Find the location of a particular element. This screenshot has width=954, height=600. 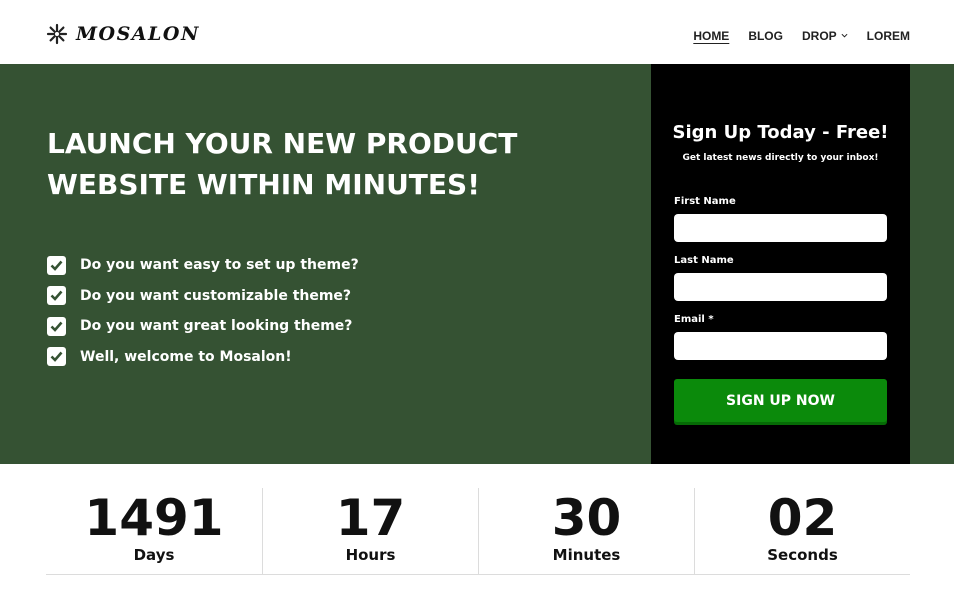

countdown-days: 1491 Days is located at coordinates (154, 531).